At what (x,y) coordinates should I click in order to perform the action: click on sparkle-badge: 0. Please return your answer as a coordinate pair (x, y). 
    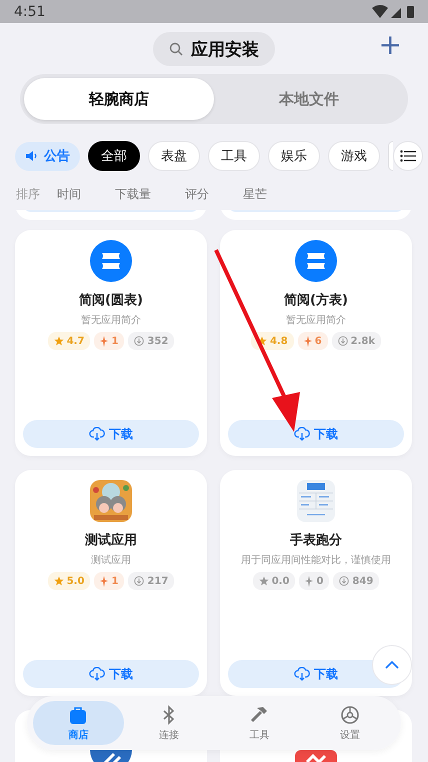
    Looking at the image, I should click on (314, 581).